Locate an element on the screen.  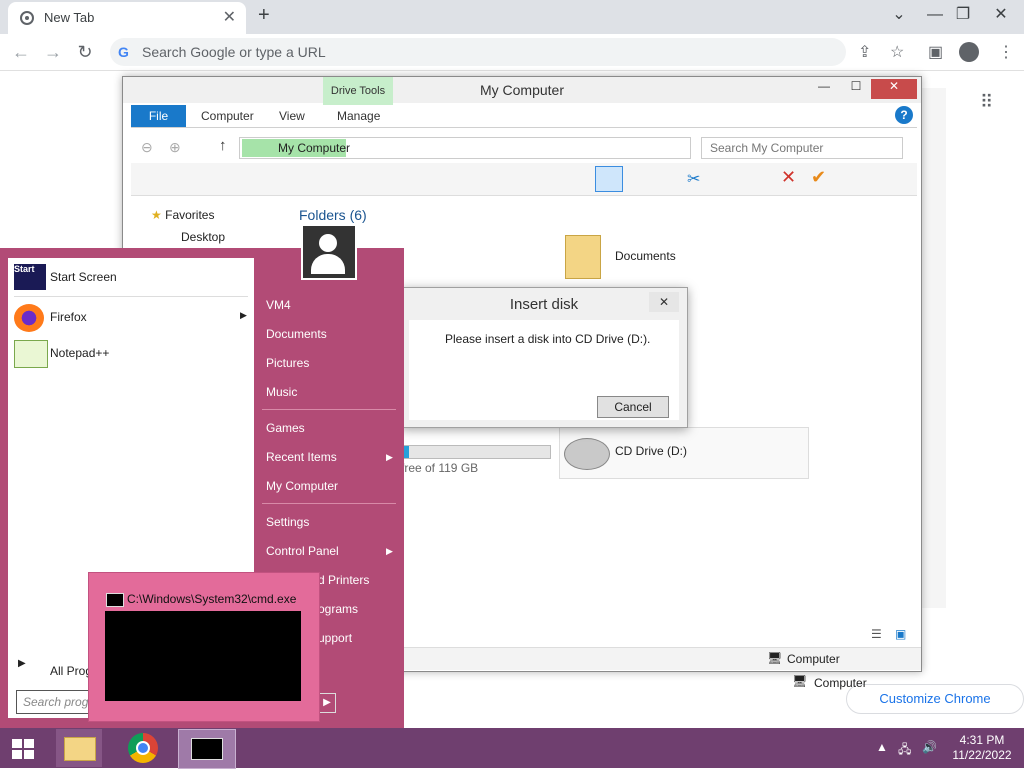
network-icon: 🖧 is located at coordinates (904, 750).